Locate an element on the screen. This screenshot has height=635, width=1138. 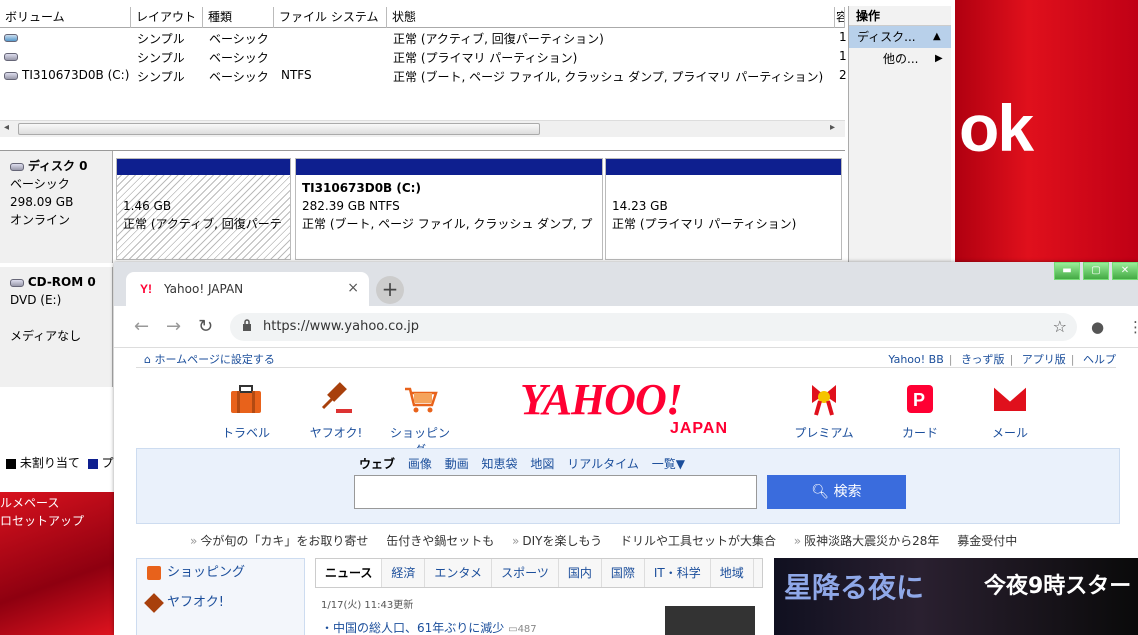
desktop-text-2: ロセットアップ is located at coordinates (42, 521).